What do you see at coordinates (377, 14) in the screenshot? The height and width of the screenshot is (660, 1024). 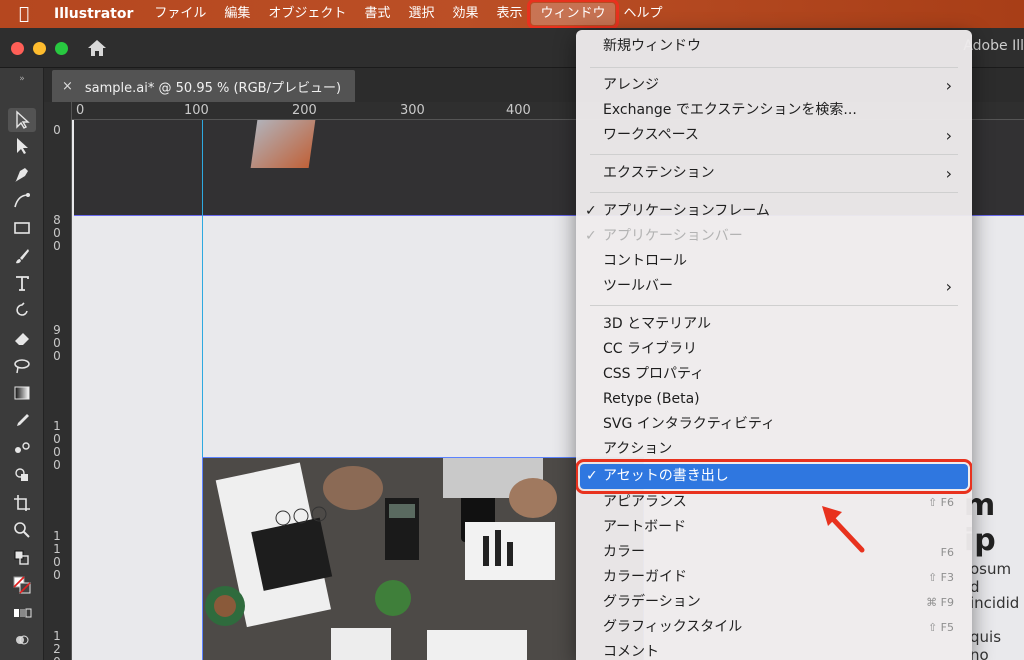 I see `menu-type: 書式` at bounding box center [377, 14].